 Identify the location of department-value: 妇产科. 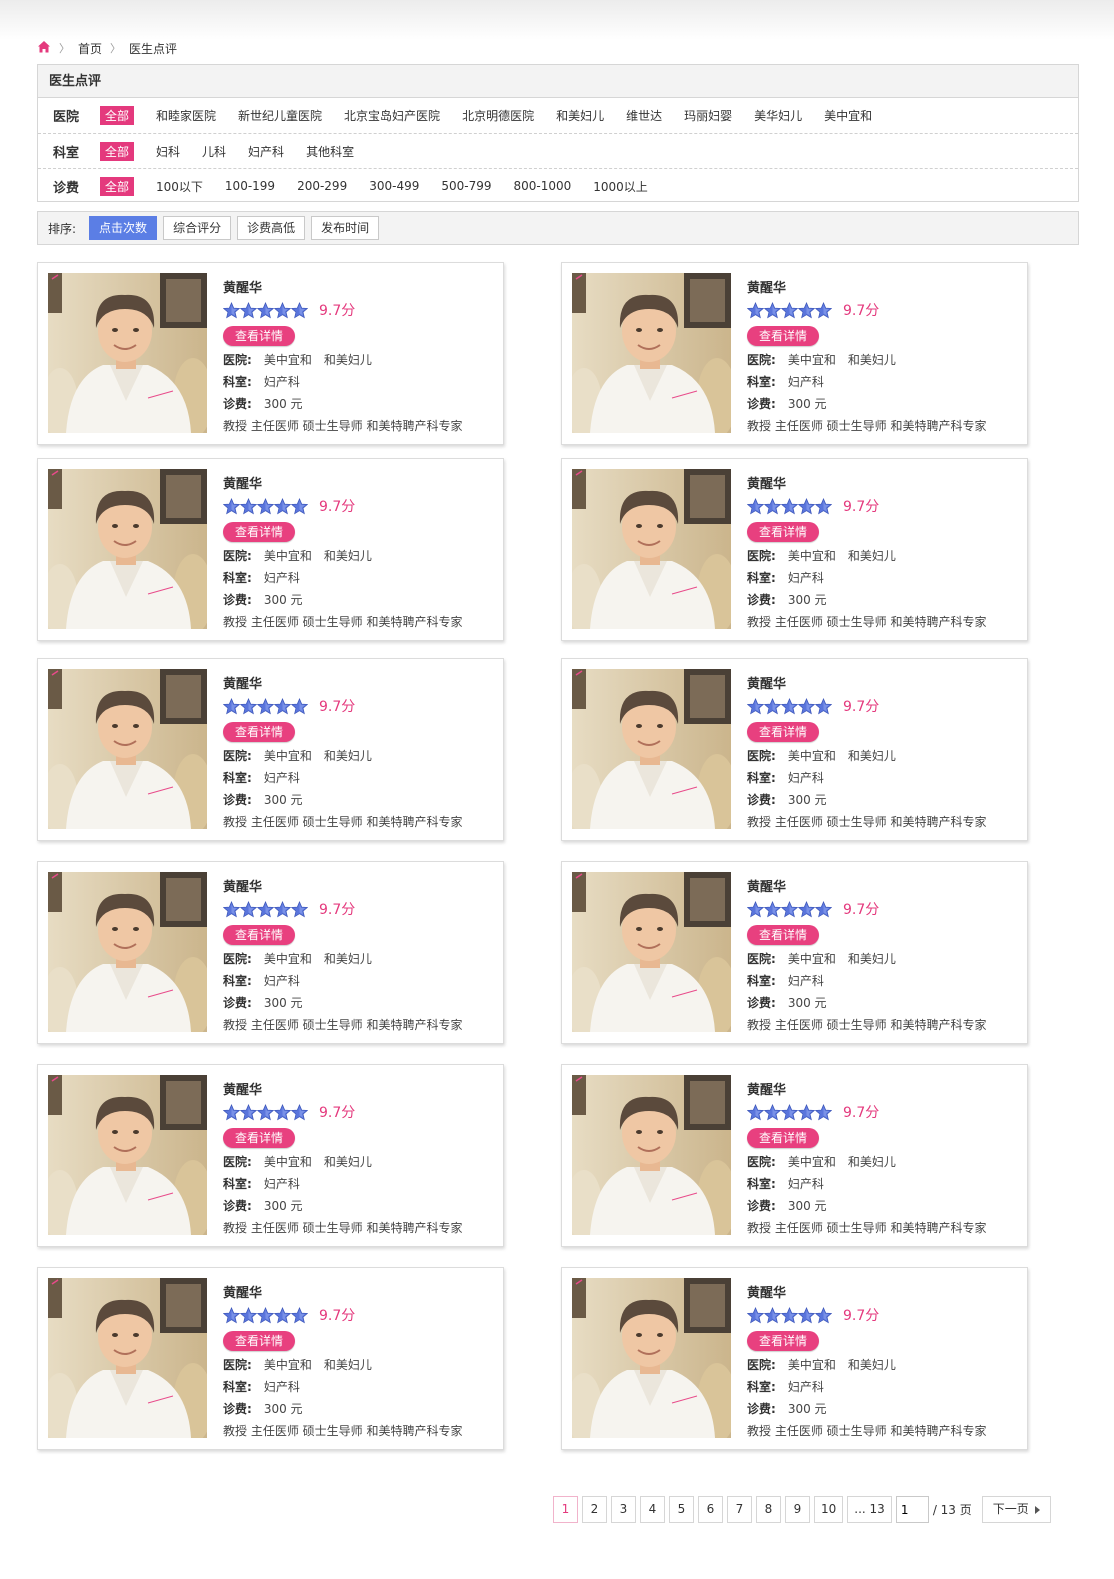
(805, 981).